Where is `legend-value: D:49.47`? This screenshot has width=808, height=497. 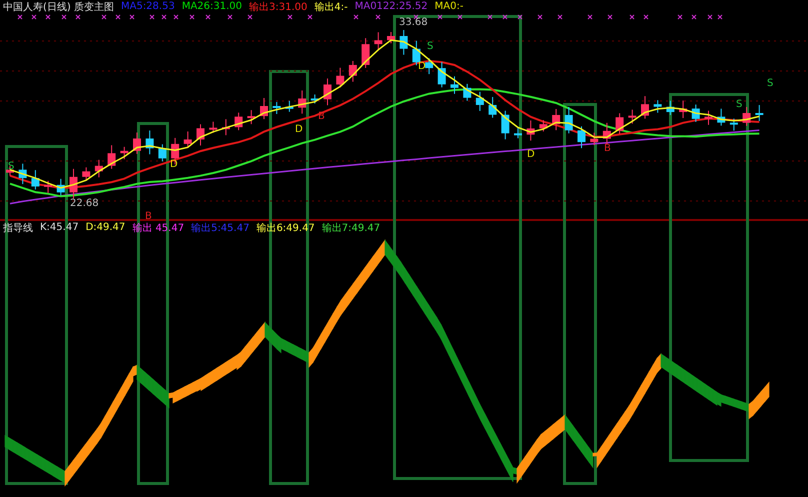 legend-value: D:49.47 is located at coordinates (106, 227).